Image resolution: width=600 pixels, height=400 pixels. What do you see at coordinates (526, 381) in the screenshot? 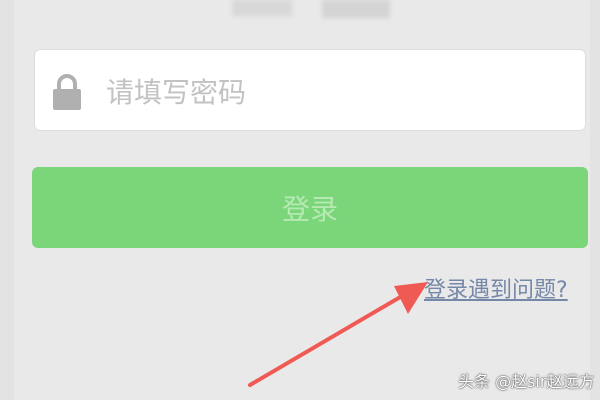
I see `watermark: 头条 @赵sir赵远方` at bounding box center [526, 381].